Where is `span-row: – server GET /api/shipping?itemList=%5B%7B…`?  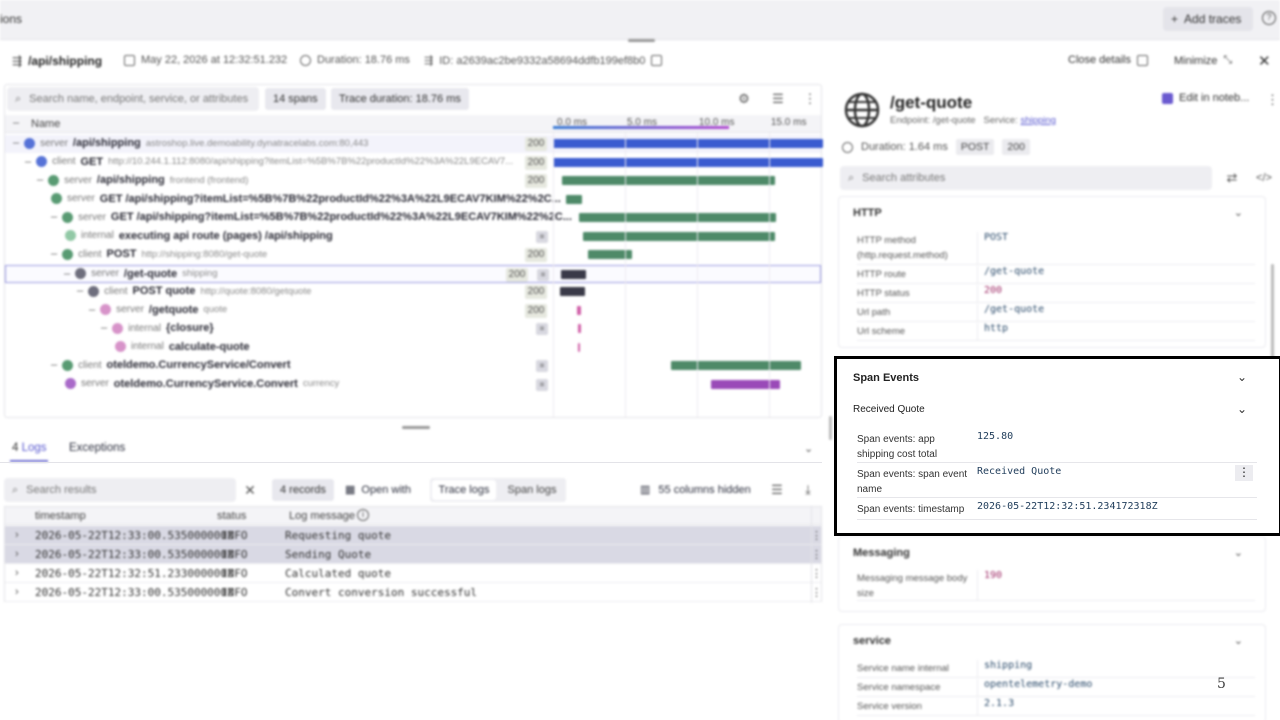 span-row: – server GET /api/shipping?itemList=%5B%7B… is located at coordinates (413, 218).